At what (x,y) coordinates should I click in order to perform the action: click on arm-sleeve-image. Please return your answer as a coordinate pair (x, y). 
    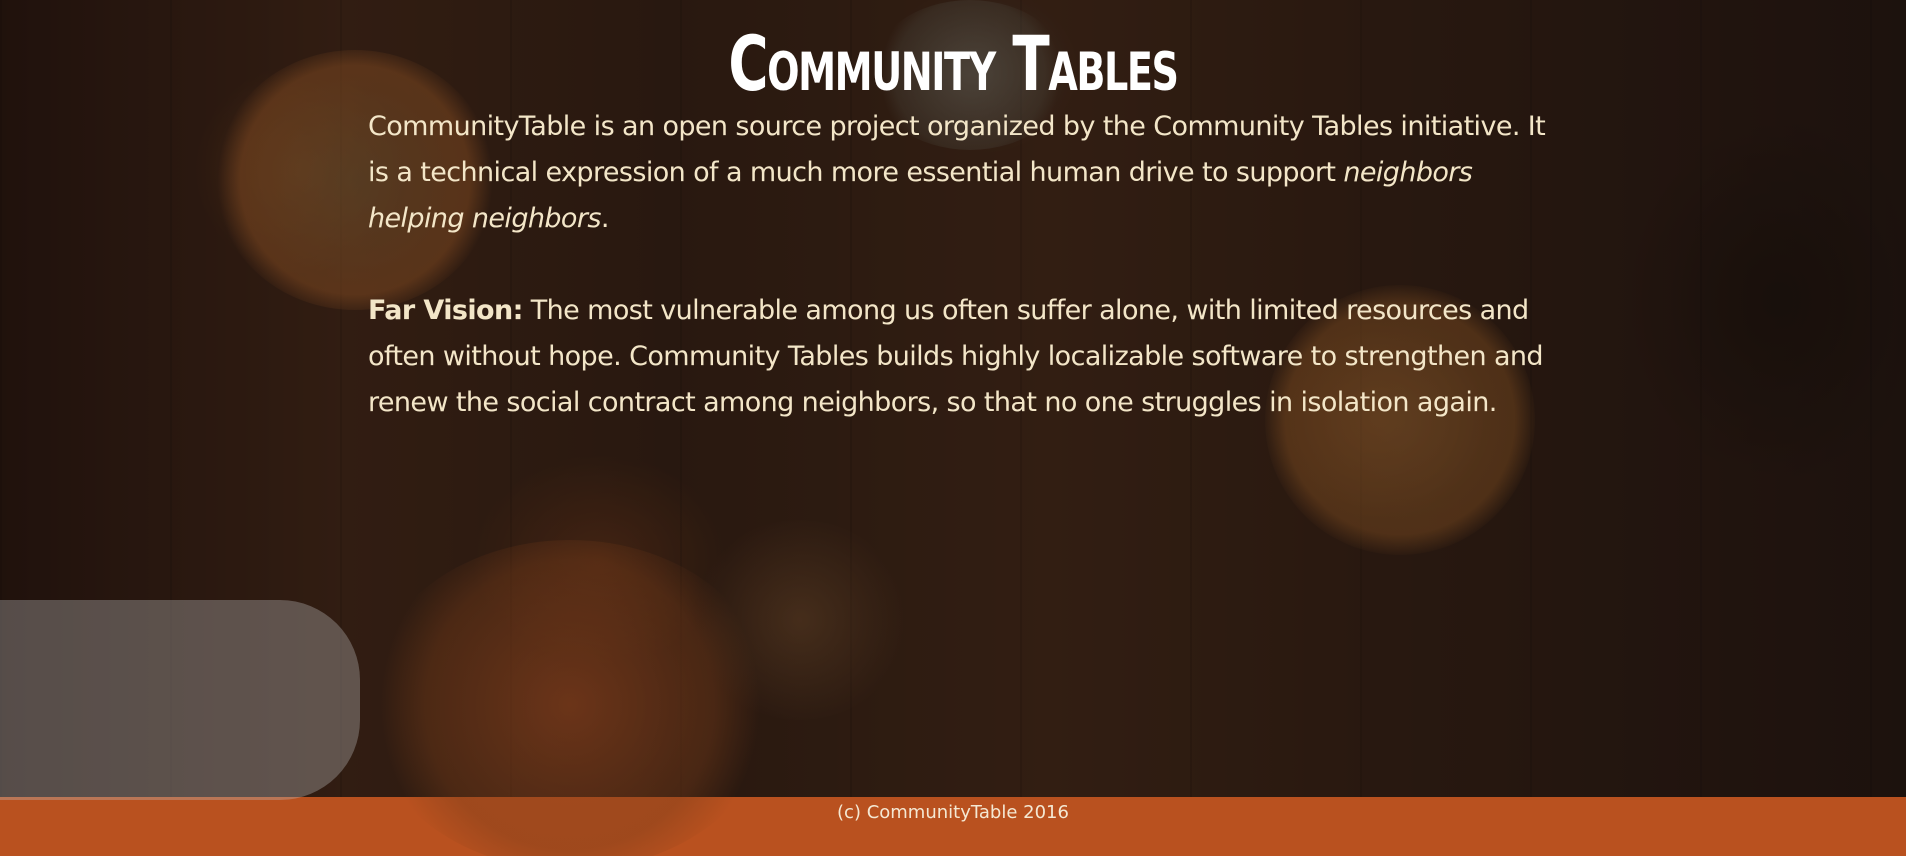
    Looking at the image, I should click on (180, 700).